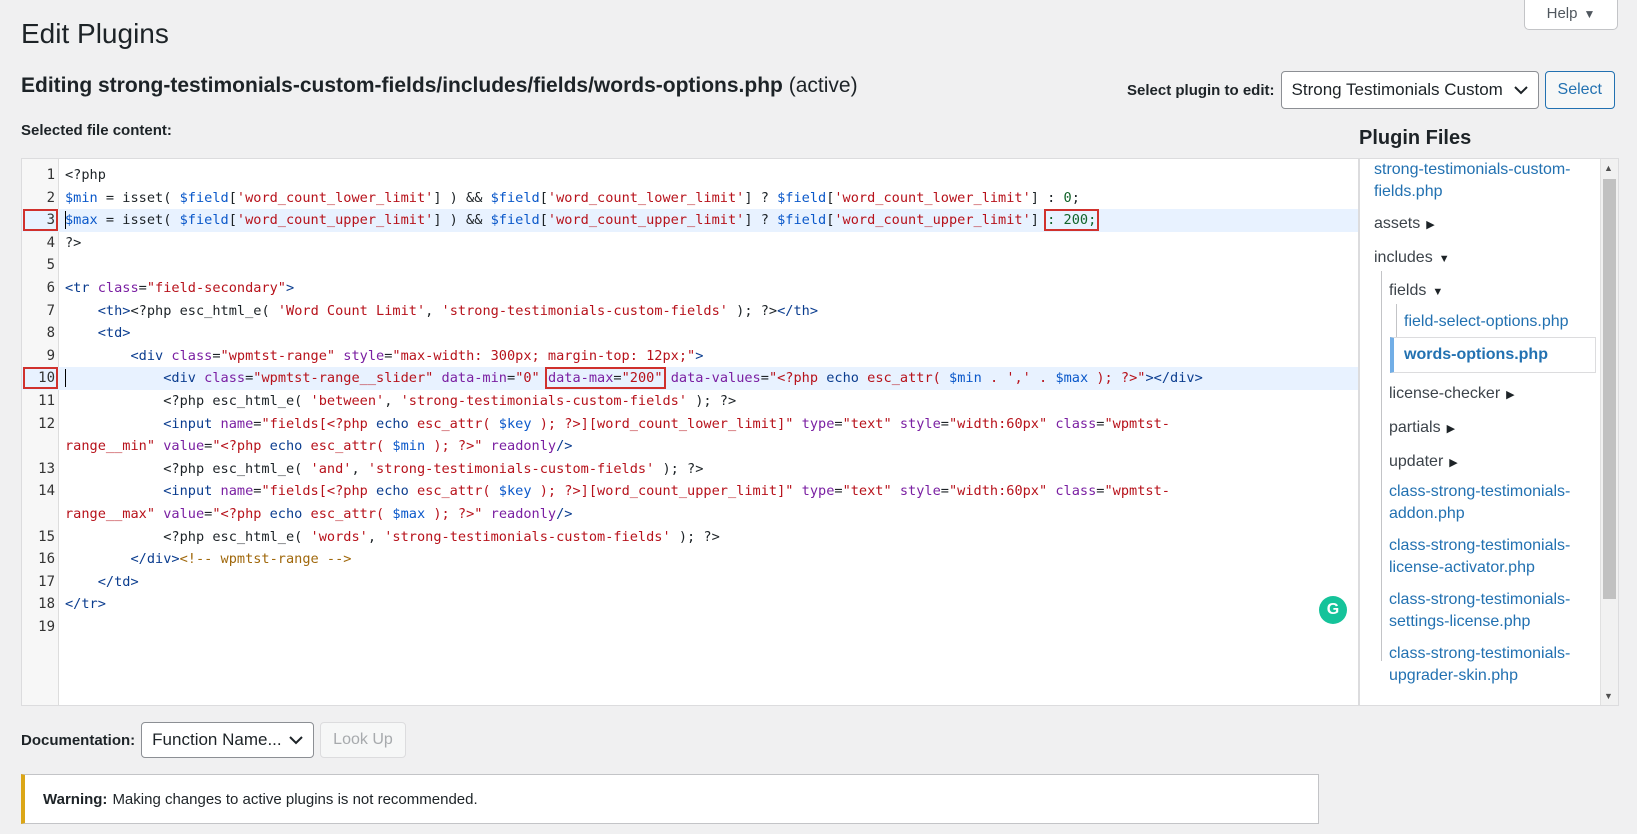  What do you see at coordinates (1415, 138) in the screenshot?
I see `plugin-files-heading: Plugin Files` at bounding box center [1415, 138].